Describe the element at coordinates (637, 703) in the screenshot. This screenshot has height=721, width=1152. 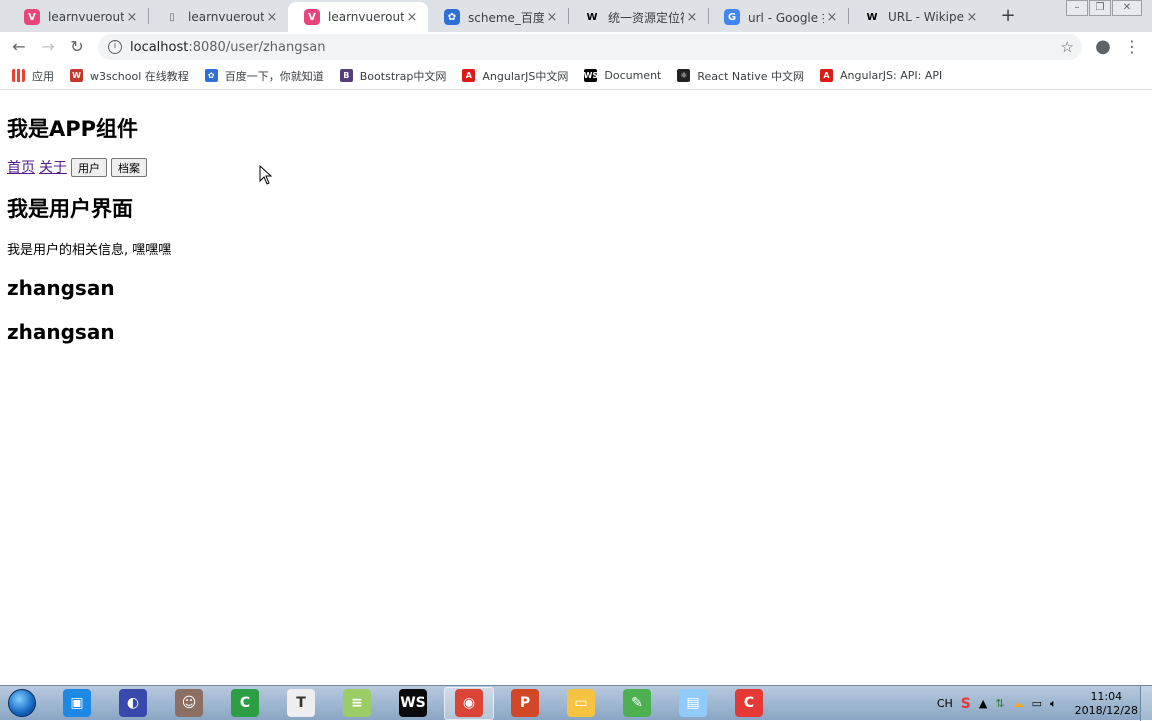
I see `taskbar-app-10: ✎` at that location.